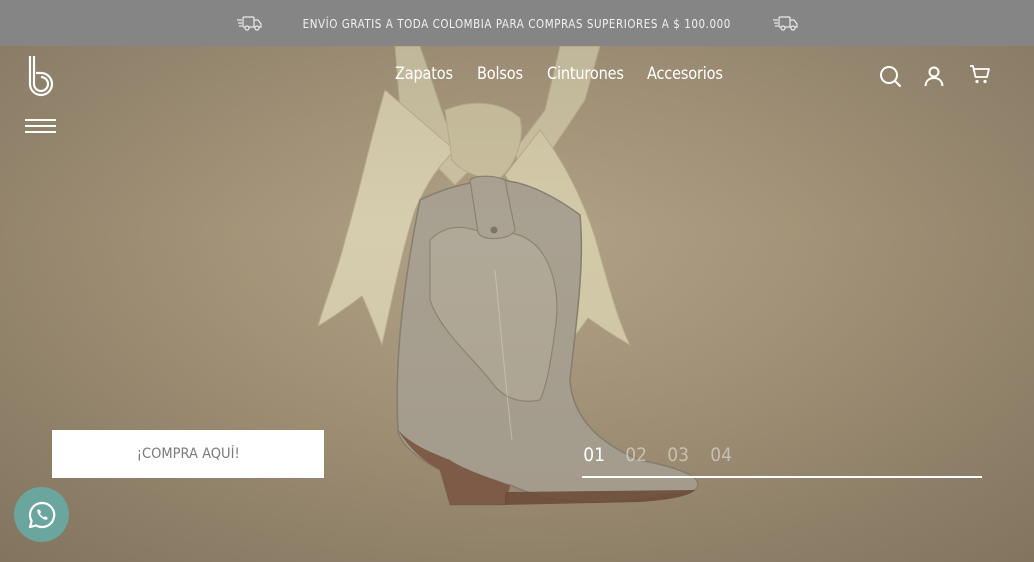  I want to click on slider-progress-line, so click(782, 477).